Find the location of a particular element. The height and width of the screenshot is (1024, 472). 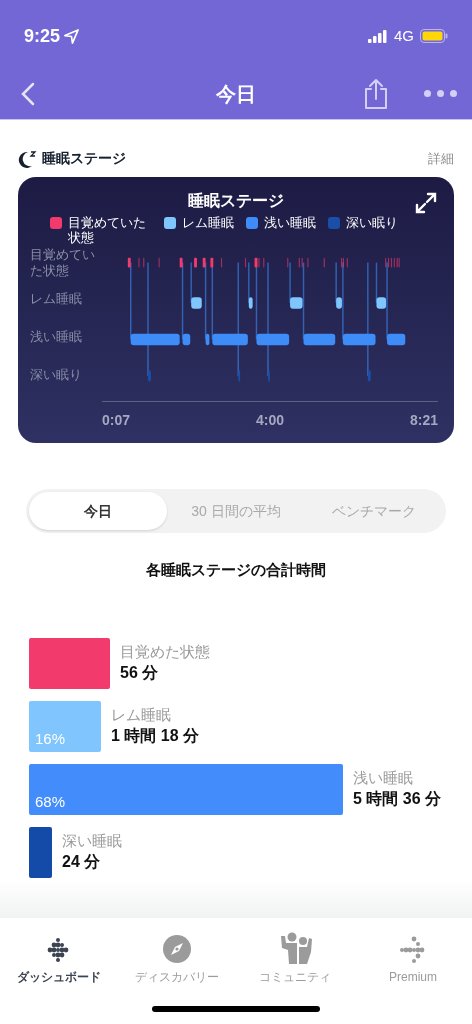

tab-bar-item: コミュニティ is located at coordinates (295, 956).